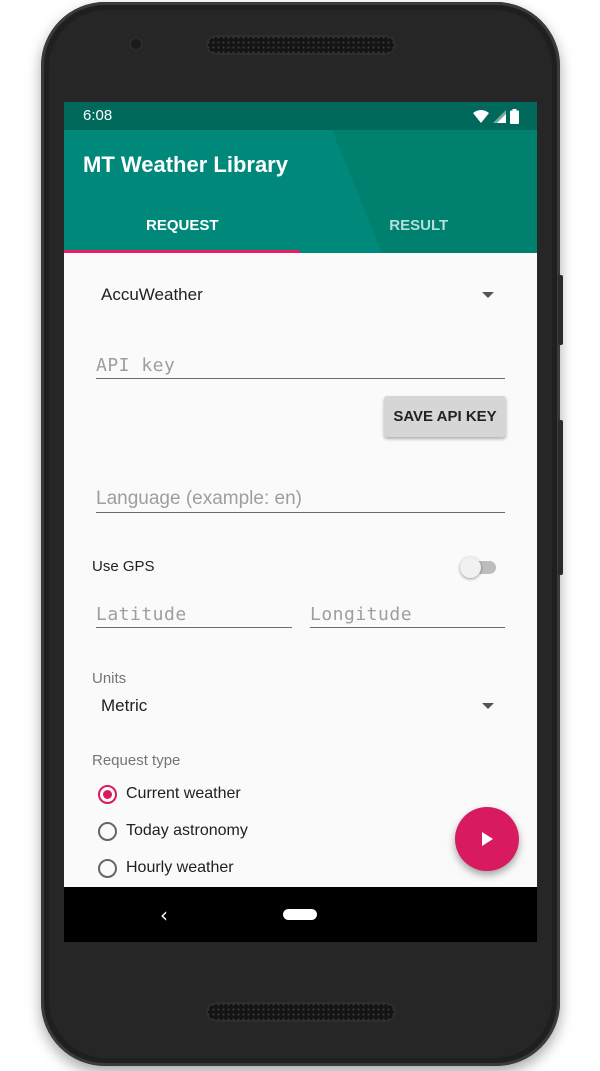 Image resolution: width=600 pixels, height=1071 pixels. What do you see at coordinates (164, 915) in the screenshot?
I see `back-icon: ‹` at bounding box center [164, 915].